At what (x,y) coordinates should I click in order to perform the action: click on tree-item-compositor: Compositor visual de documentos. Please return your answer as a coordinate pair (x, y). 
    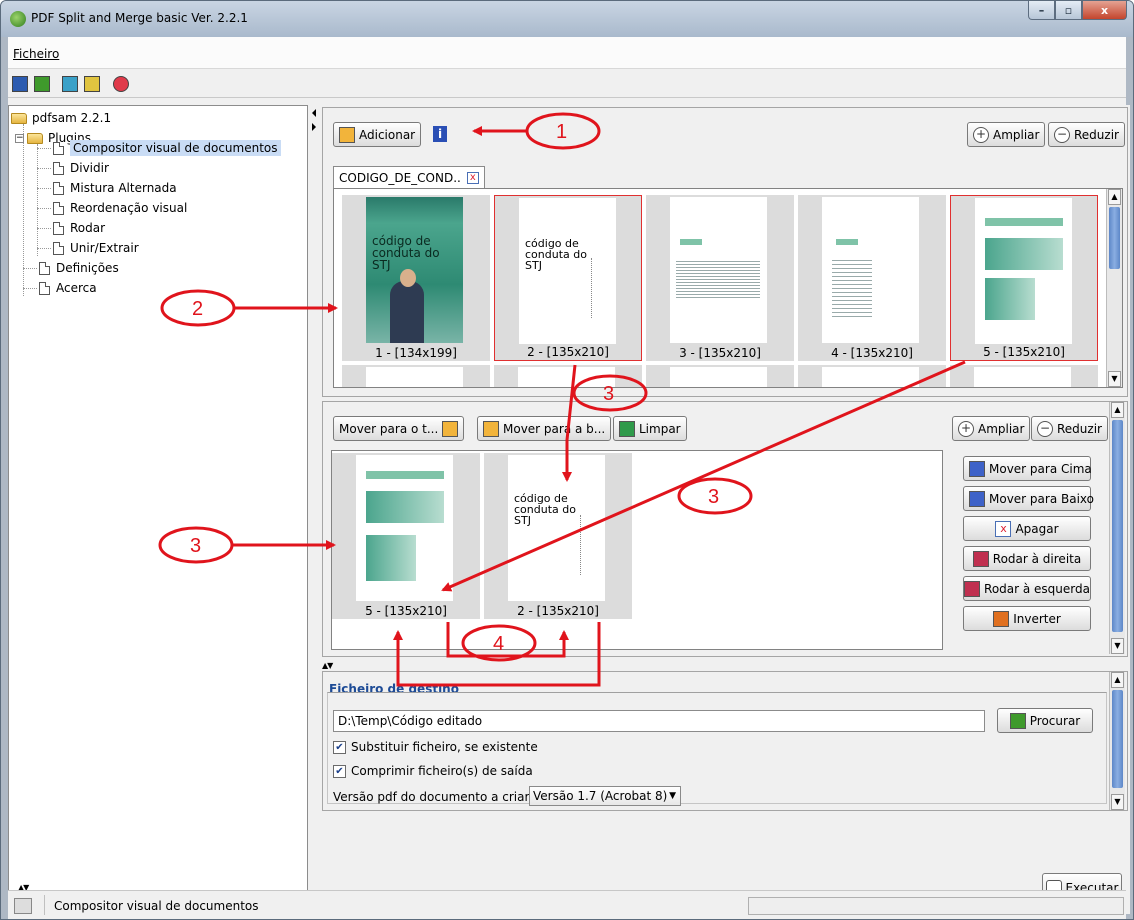
    Looking at the image, I should click on (167, 148).